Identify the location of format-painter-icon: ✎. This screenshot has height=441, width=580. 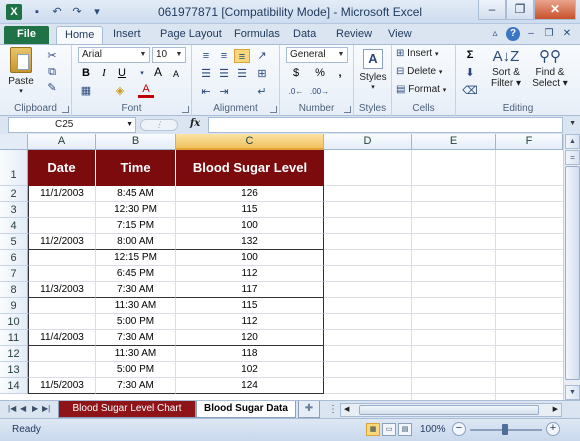
(52, 88).